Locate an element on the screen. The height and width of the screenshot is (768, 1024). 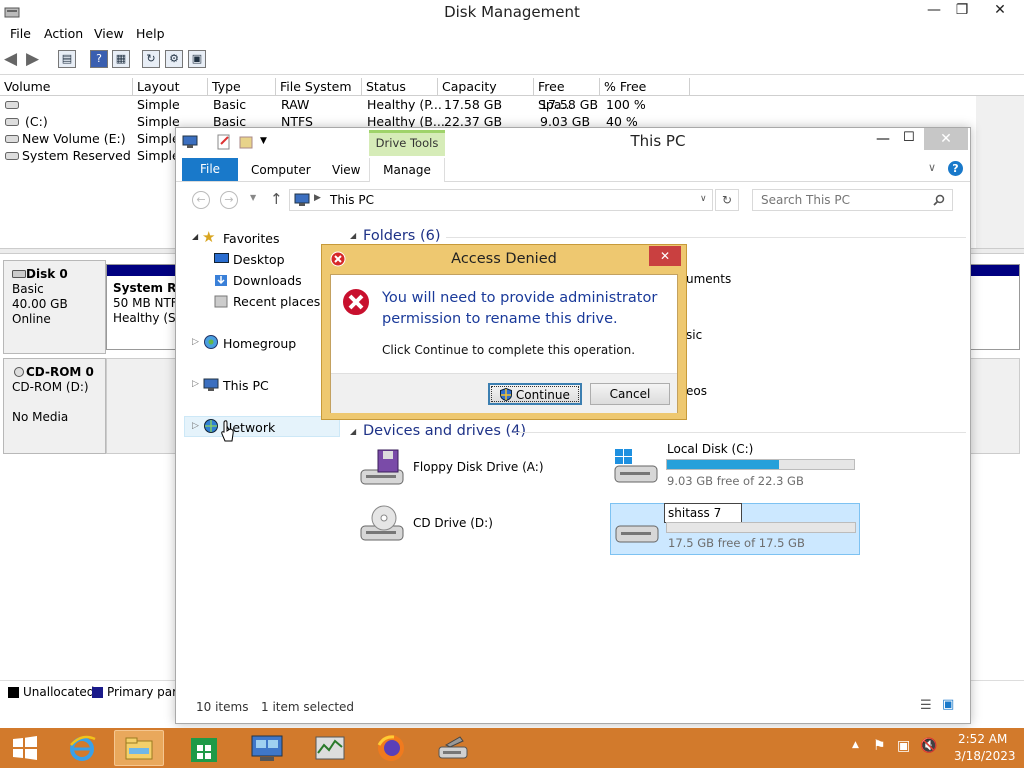
folder-videos-label: eos is located at coordinates (696, 391).